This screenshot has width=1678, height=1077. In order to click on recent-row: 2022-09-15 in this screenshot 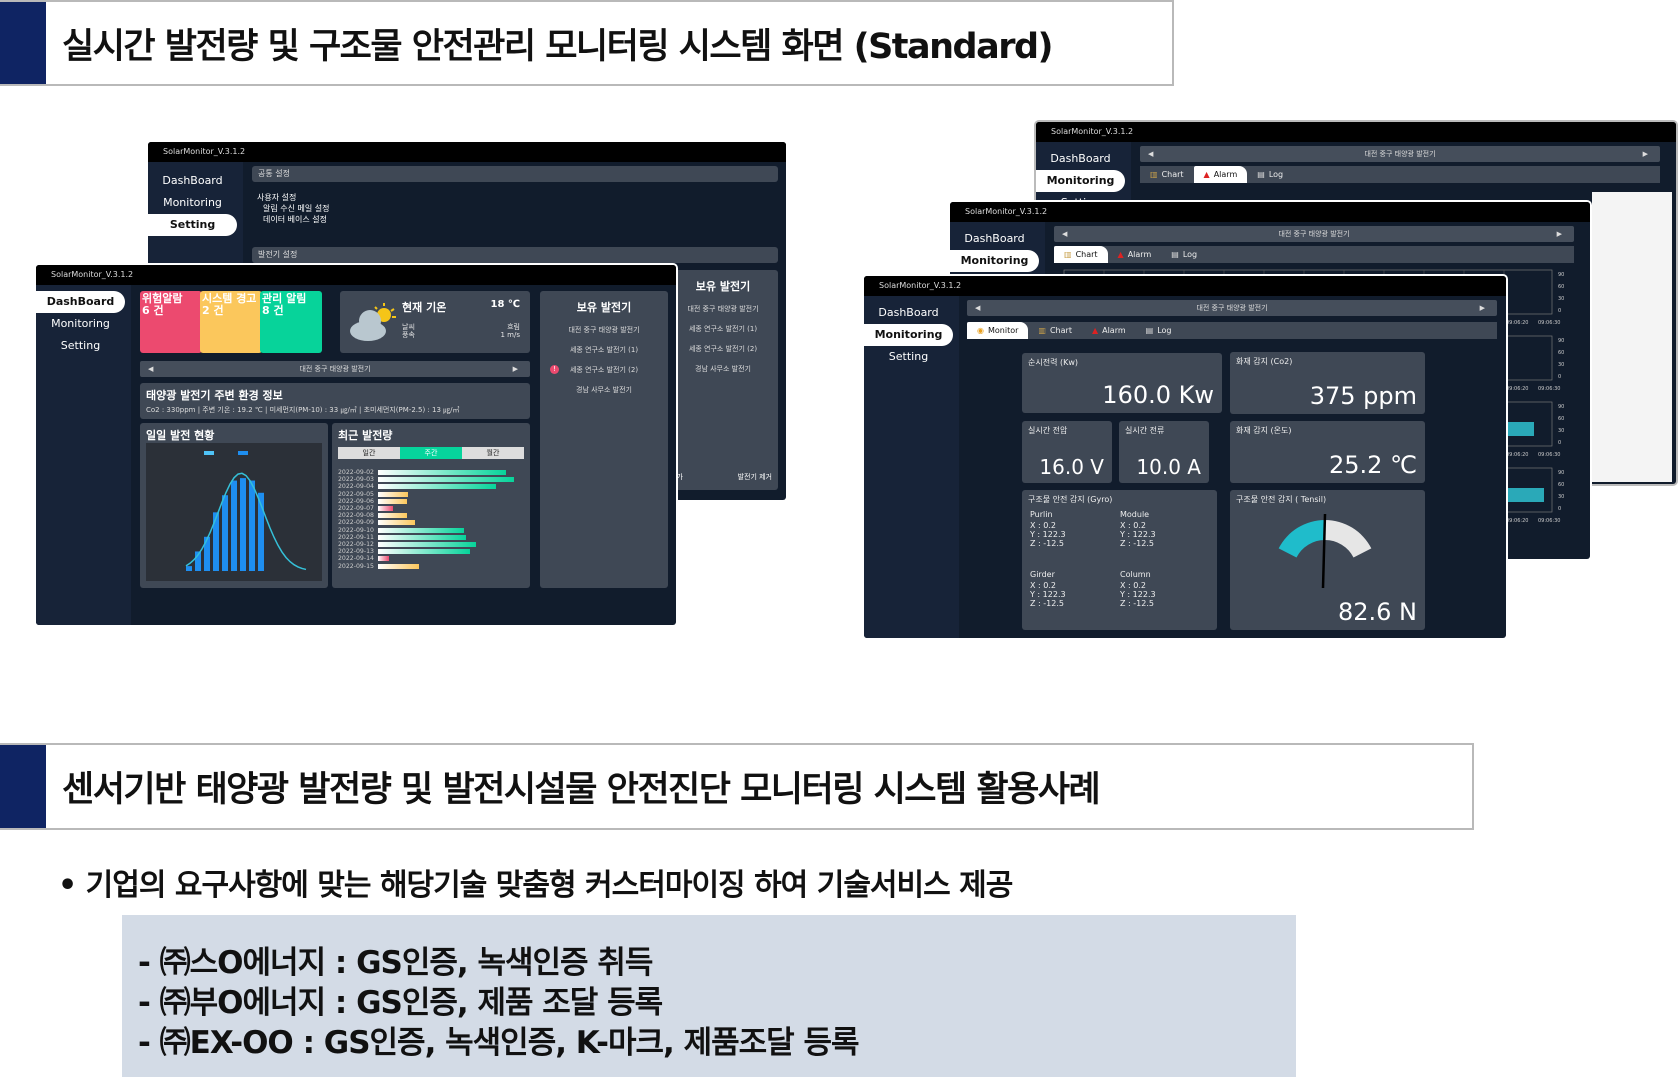, I will do `click(431, 566)`.